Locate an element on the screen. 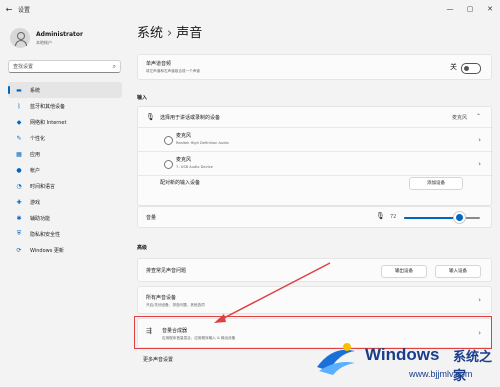 The width and height of the screenshot is (500, 387). watermark-brand: Windows is located at coordinates (402, 354).